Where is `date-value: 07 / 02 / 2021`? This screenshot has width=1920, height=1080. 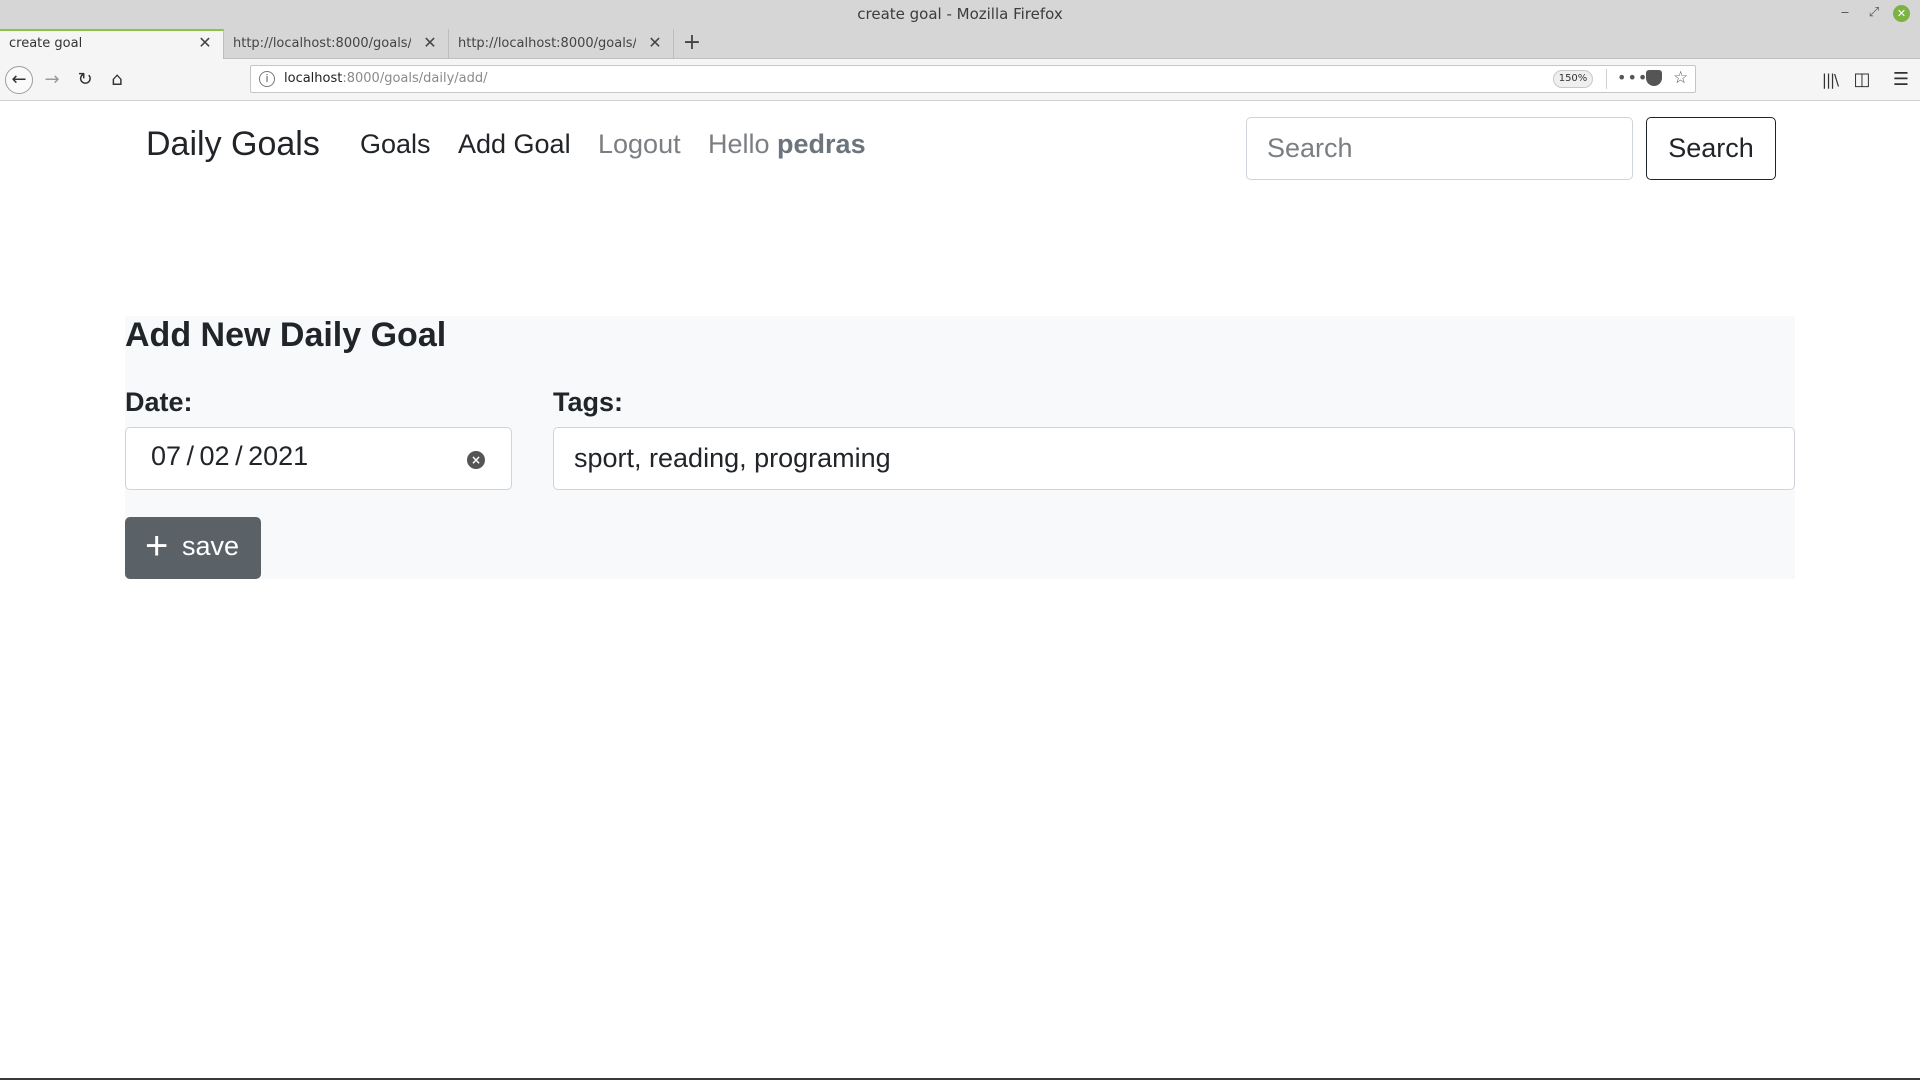
date-value: 07 / 02 / 2021 is located at coordinates (229, 456).